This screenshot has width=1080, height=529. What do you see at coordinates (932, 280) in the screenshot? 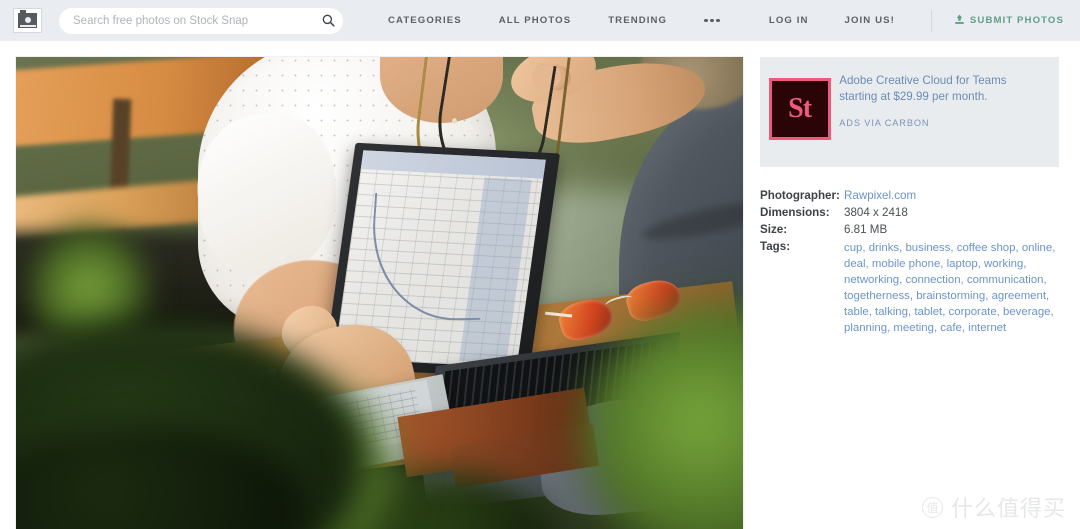
I see `tag-link: connection` at bounding box center [932, 280].